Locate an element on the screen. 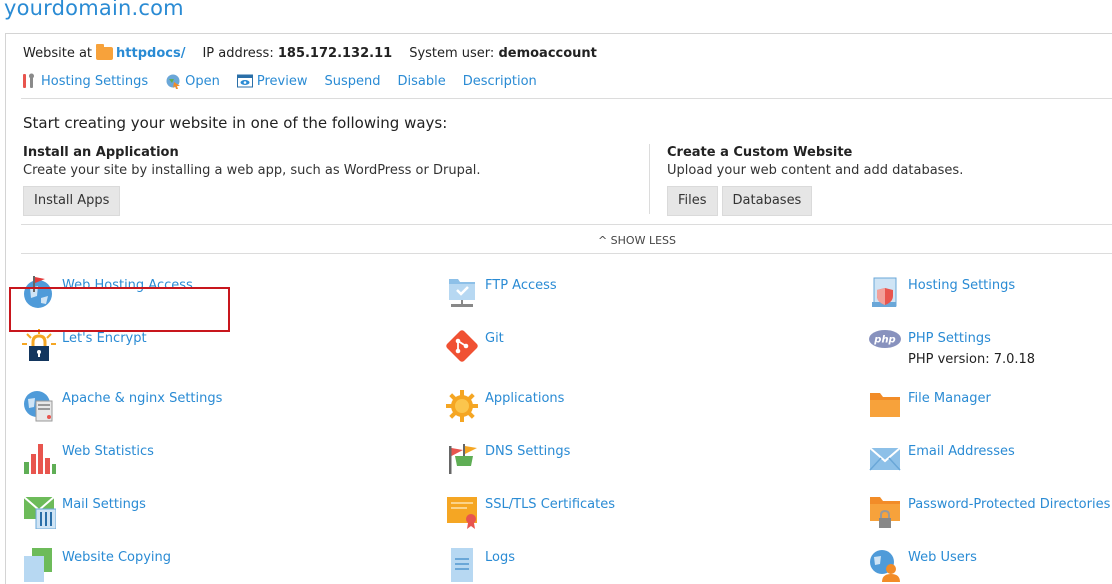  tool-label: Web Statistics is located at coordinates (108, 451).